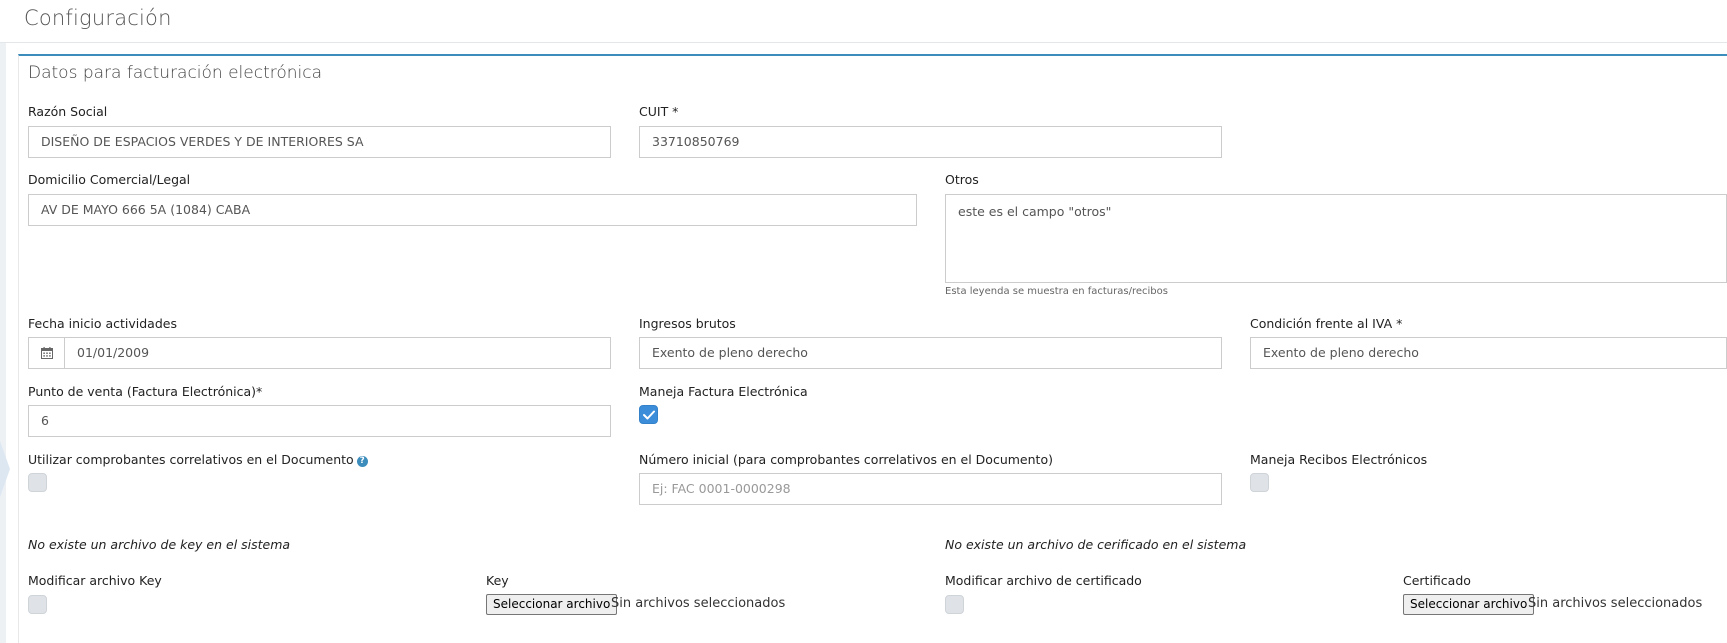 This screenshot has height=643, width=1727. What do you see at coordinates (698, 603) in the screenshot?
I see `key-file-status: Sin archivos seleccionados` at bounding box center [698, 603].